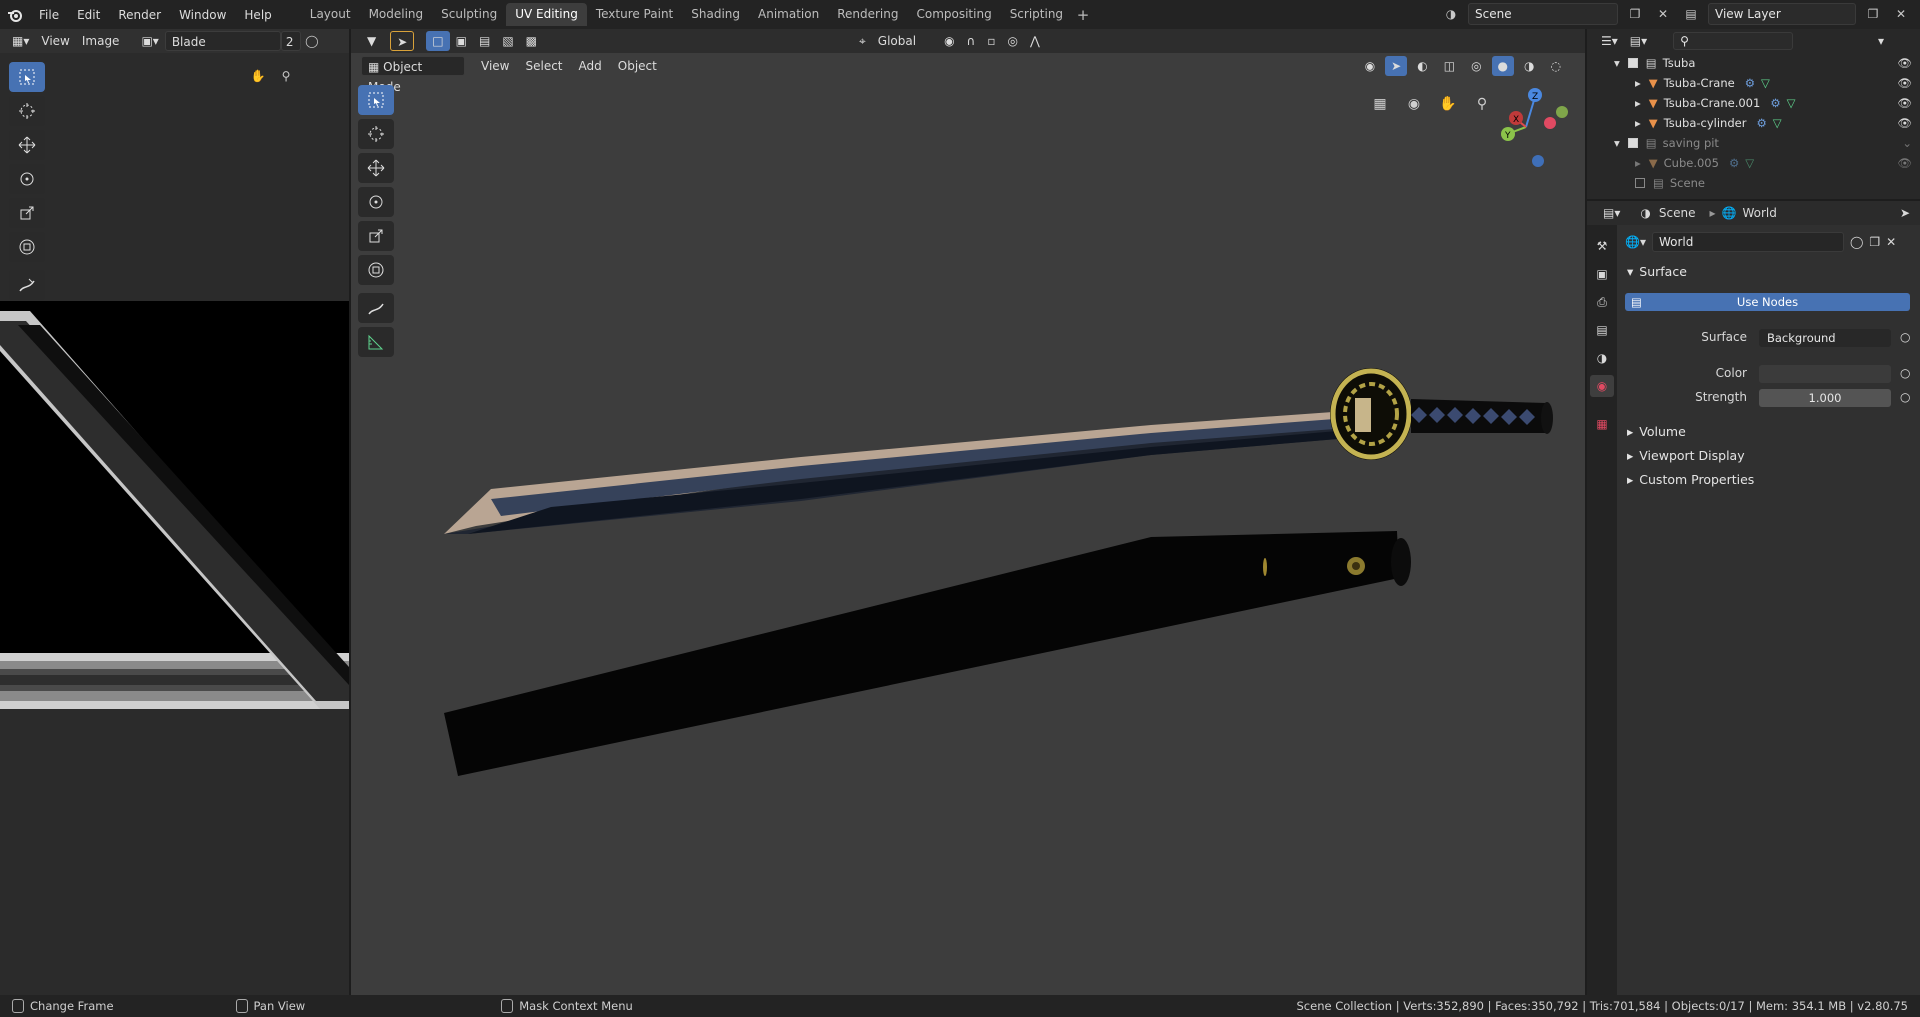 The image size is (1920, 1017). I want to click on outliner-row-saving-pit: ▾ ▤ saving pit ⌄, so click(1753, 143).